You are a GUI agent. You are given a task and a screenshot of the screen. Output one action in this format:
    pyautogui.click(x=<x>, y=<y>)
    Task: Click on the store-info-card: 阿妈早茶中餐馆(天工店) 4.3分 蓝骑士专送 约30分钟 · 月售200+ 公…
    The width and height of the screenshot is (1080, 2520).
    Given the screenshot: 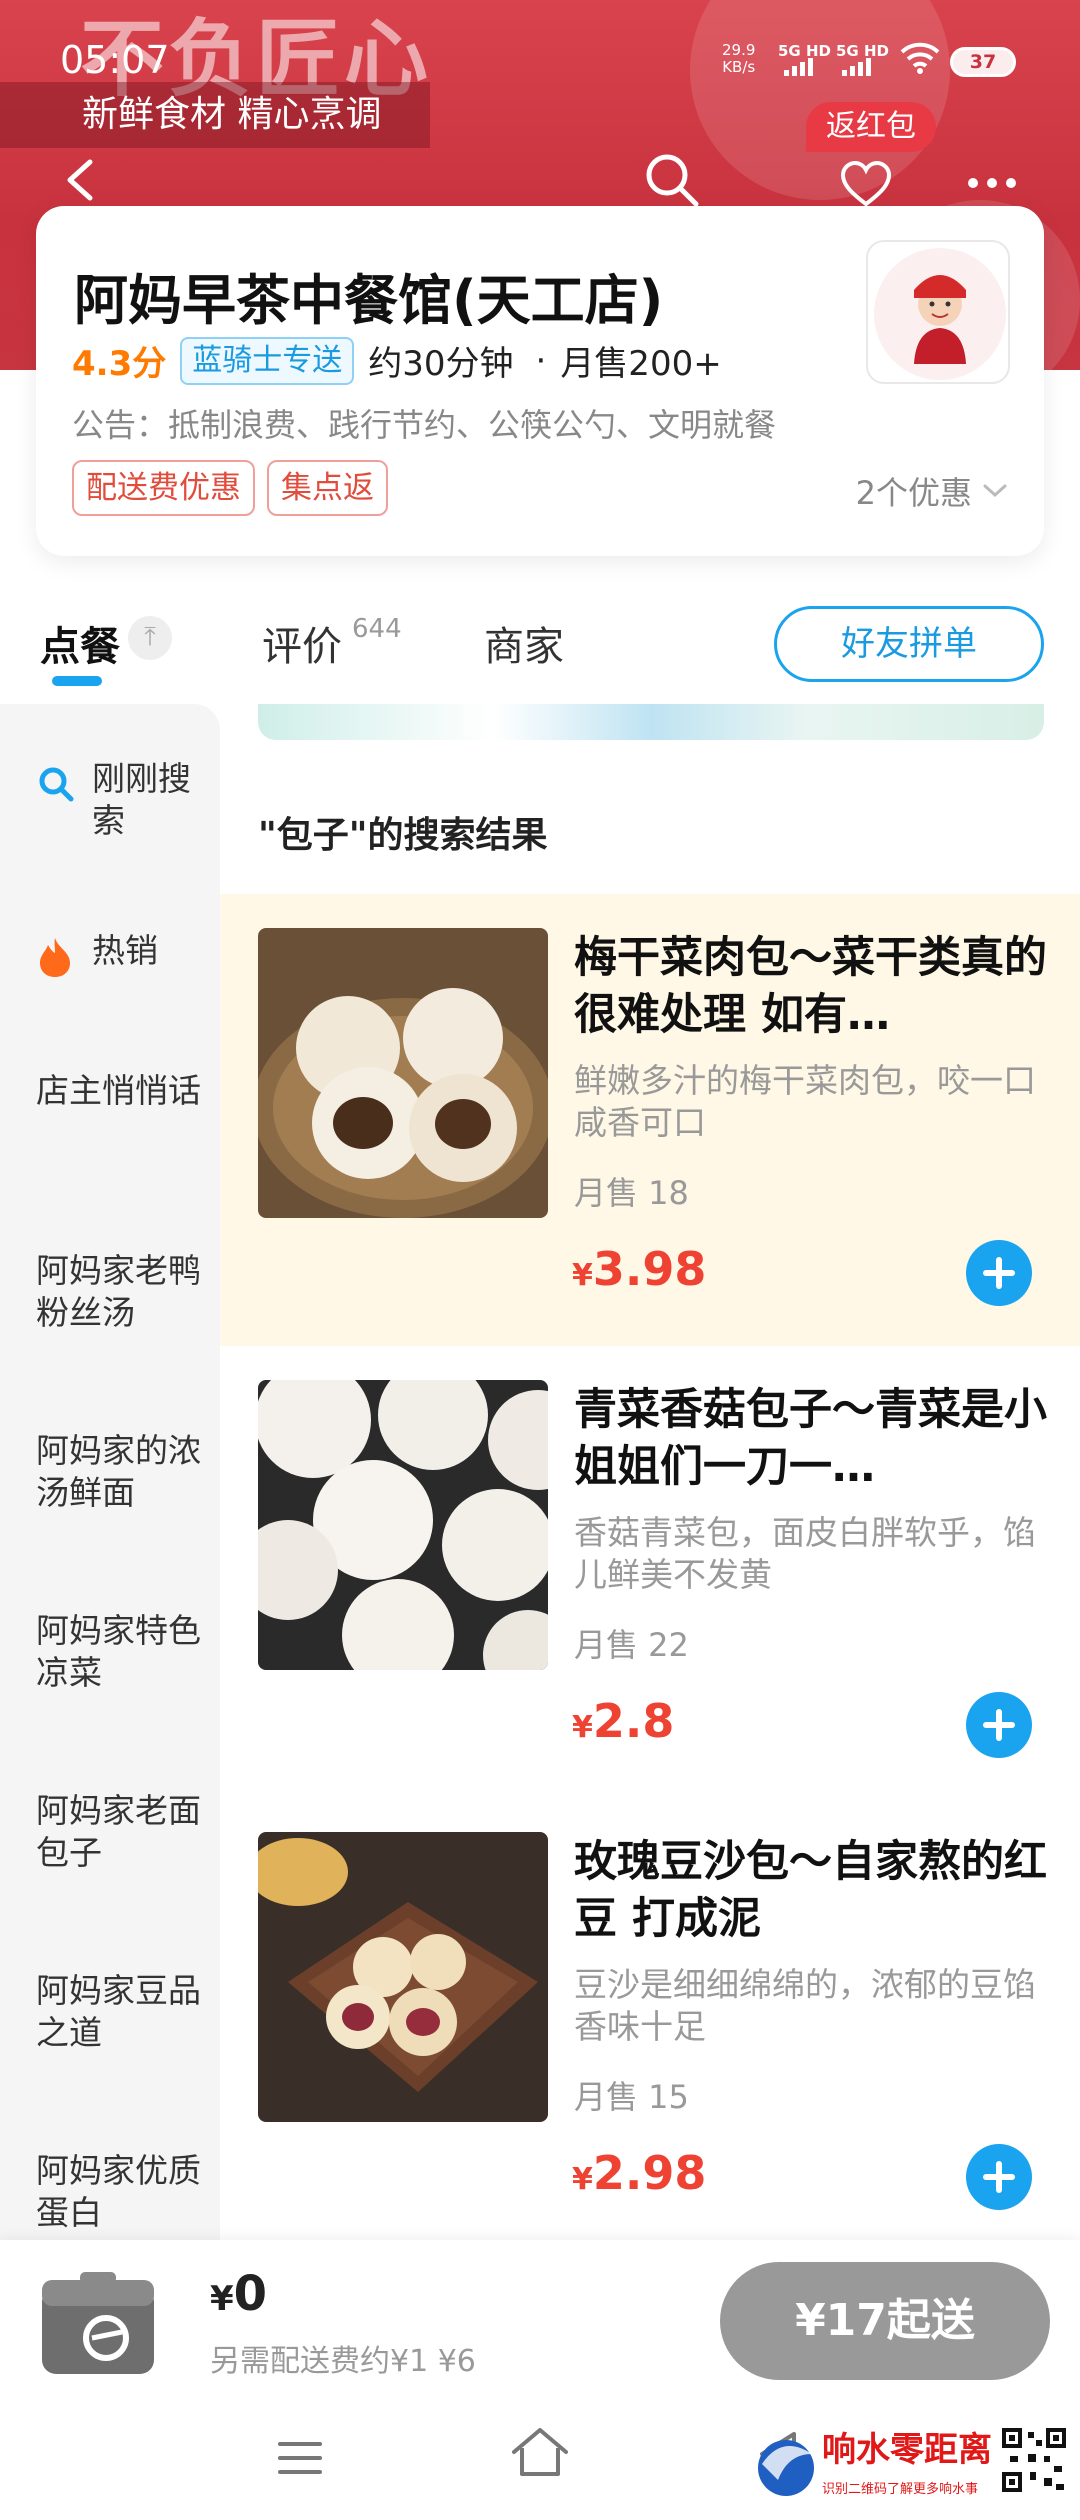 What is the action you would take?
    pyautogui.click(x=540, y=381)
    